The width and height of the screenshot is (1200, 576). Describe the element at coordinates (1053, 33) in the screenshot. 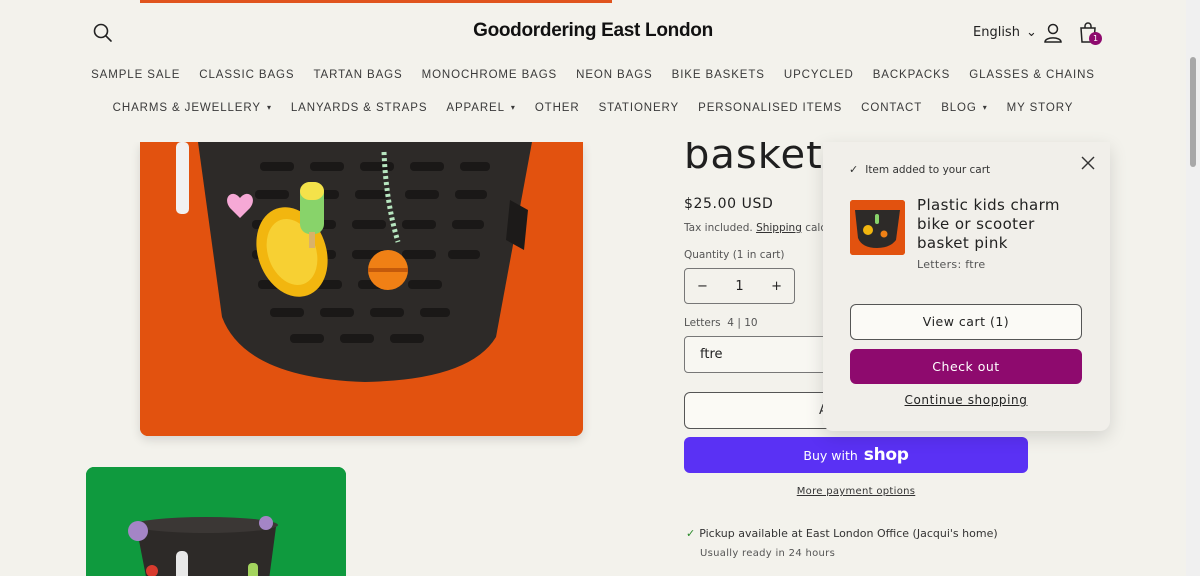

I see `account-icon` at that location.